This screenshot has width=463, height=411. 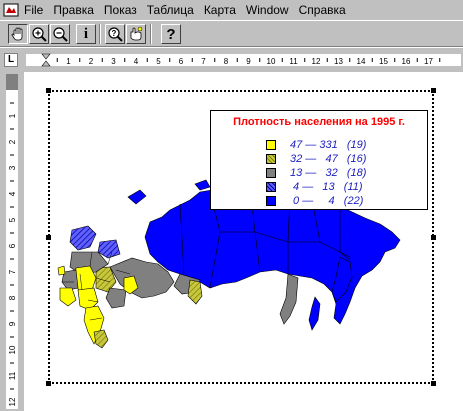 What do you see at coordinates (361, 61) in the screenshot?
I see `ruler-number: 14` at bounding box center [361, 61].